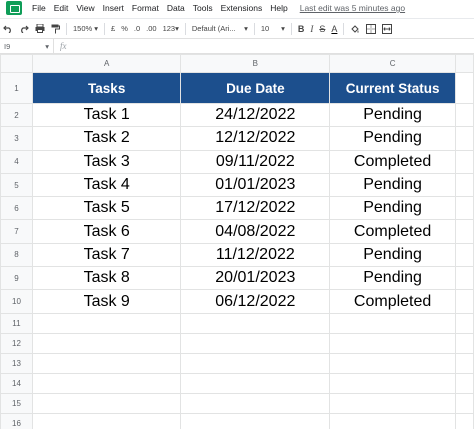  Describe the element at coordinates (255, 208) in the screenshot. I see `cell: 17/12/2022` at that location.